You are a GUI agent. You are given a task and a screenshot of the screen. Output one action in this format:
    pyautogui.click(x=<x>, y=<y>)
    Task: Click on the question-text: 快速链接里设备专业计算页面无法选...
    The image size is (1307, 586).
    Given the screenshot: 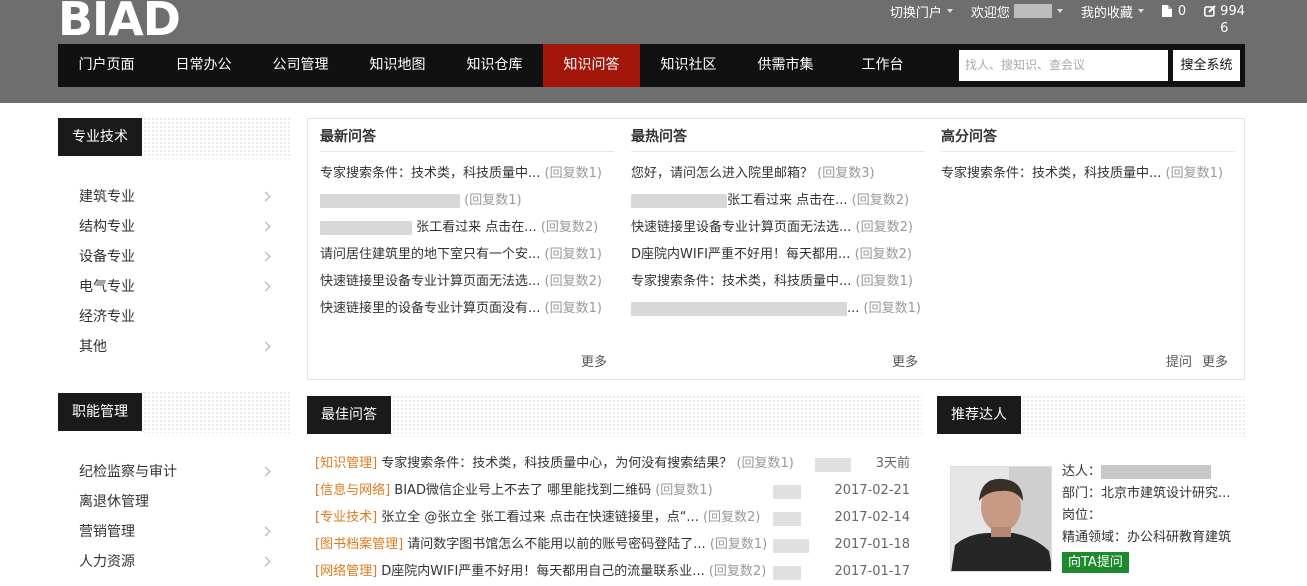 What is the action you would take?
    pyautogui.click(x=741, y=227)
    